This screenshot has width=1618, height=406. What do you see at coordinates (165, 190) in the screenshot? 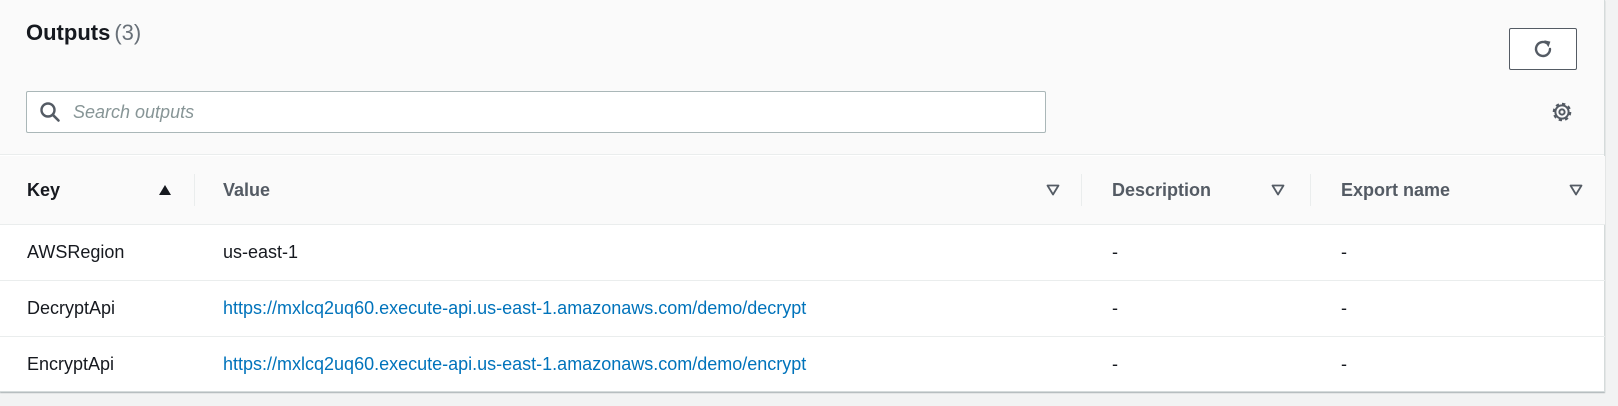
I see `sort-ascending-icon` at bounding box center [165, 190].